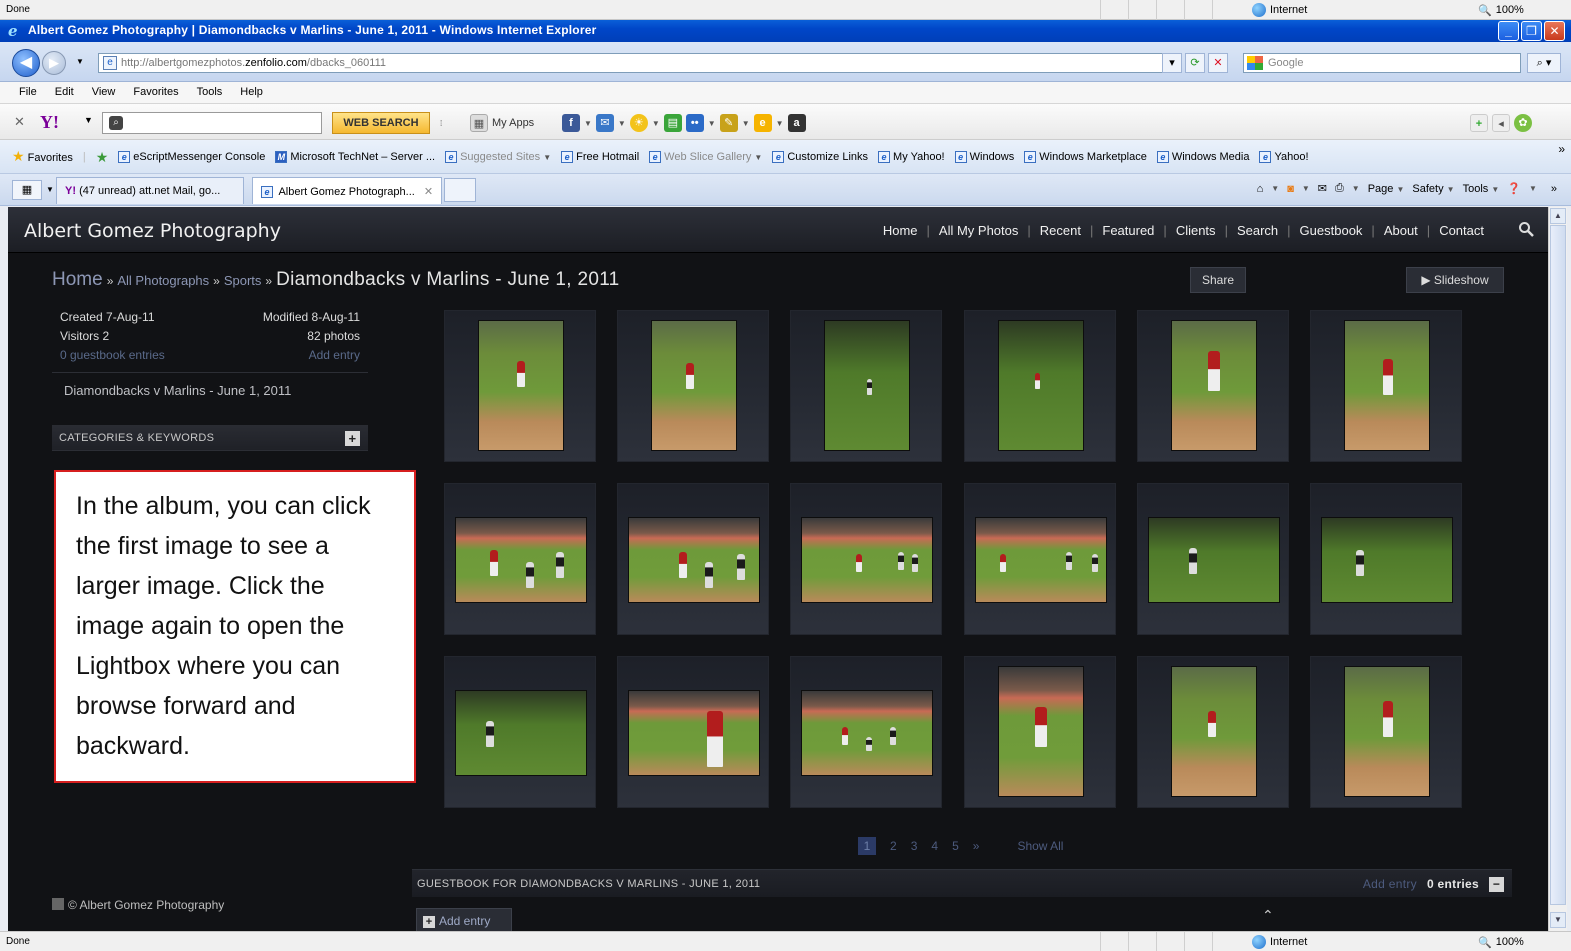 The image size is (1571, 951). Describe the element at coordinates (152, 231) in the screenshot. I see `site-name: Albert Gomez Photography` at that location.